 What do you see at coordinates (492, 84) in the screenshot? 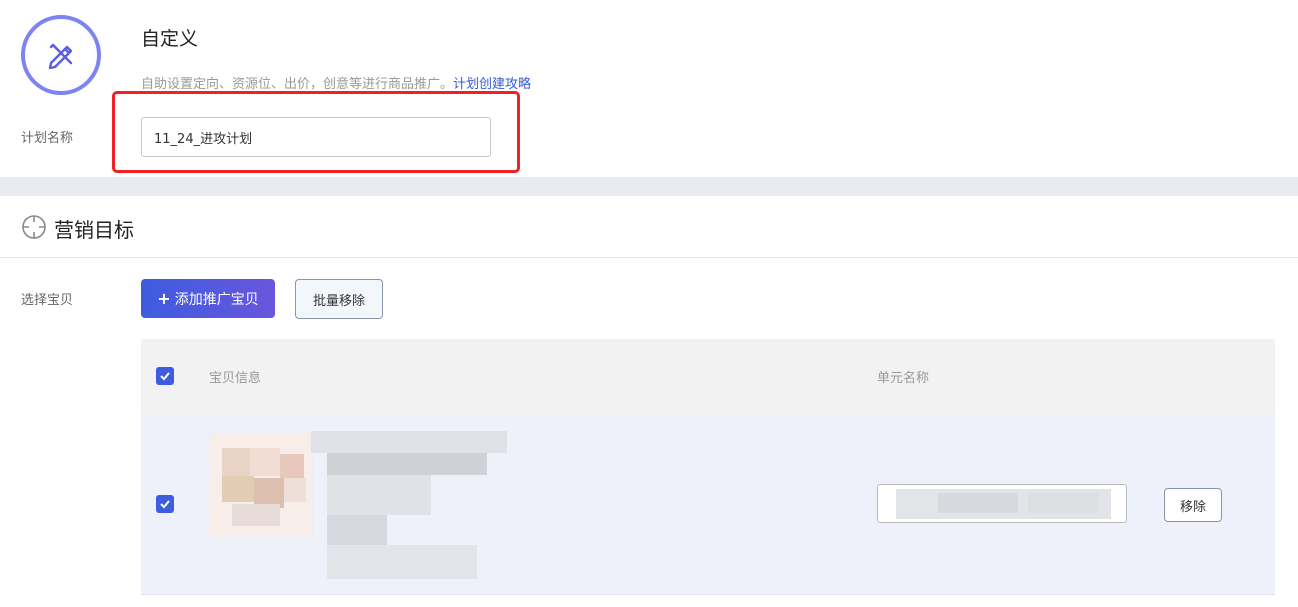
I see `guide-link: 计划创建攻略` at bounding box center [492, 84].